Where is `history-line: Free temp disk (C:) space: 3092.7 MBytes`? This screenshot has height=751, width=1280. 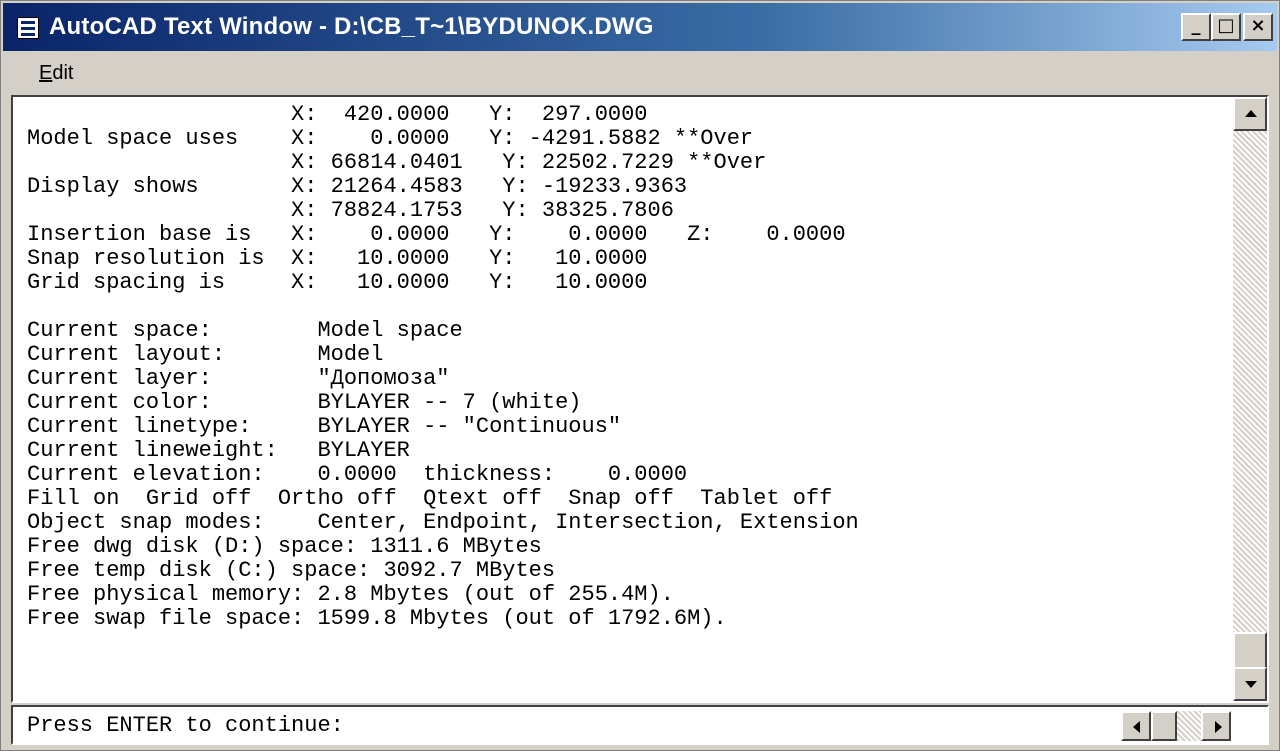
history-line: Free temp disk (C:) space: 3092.7 MBytes is located at coordinates (291, 570).